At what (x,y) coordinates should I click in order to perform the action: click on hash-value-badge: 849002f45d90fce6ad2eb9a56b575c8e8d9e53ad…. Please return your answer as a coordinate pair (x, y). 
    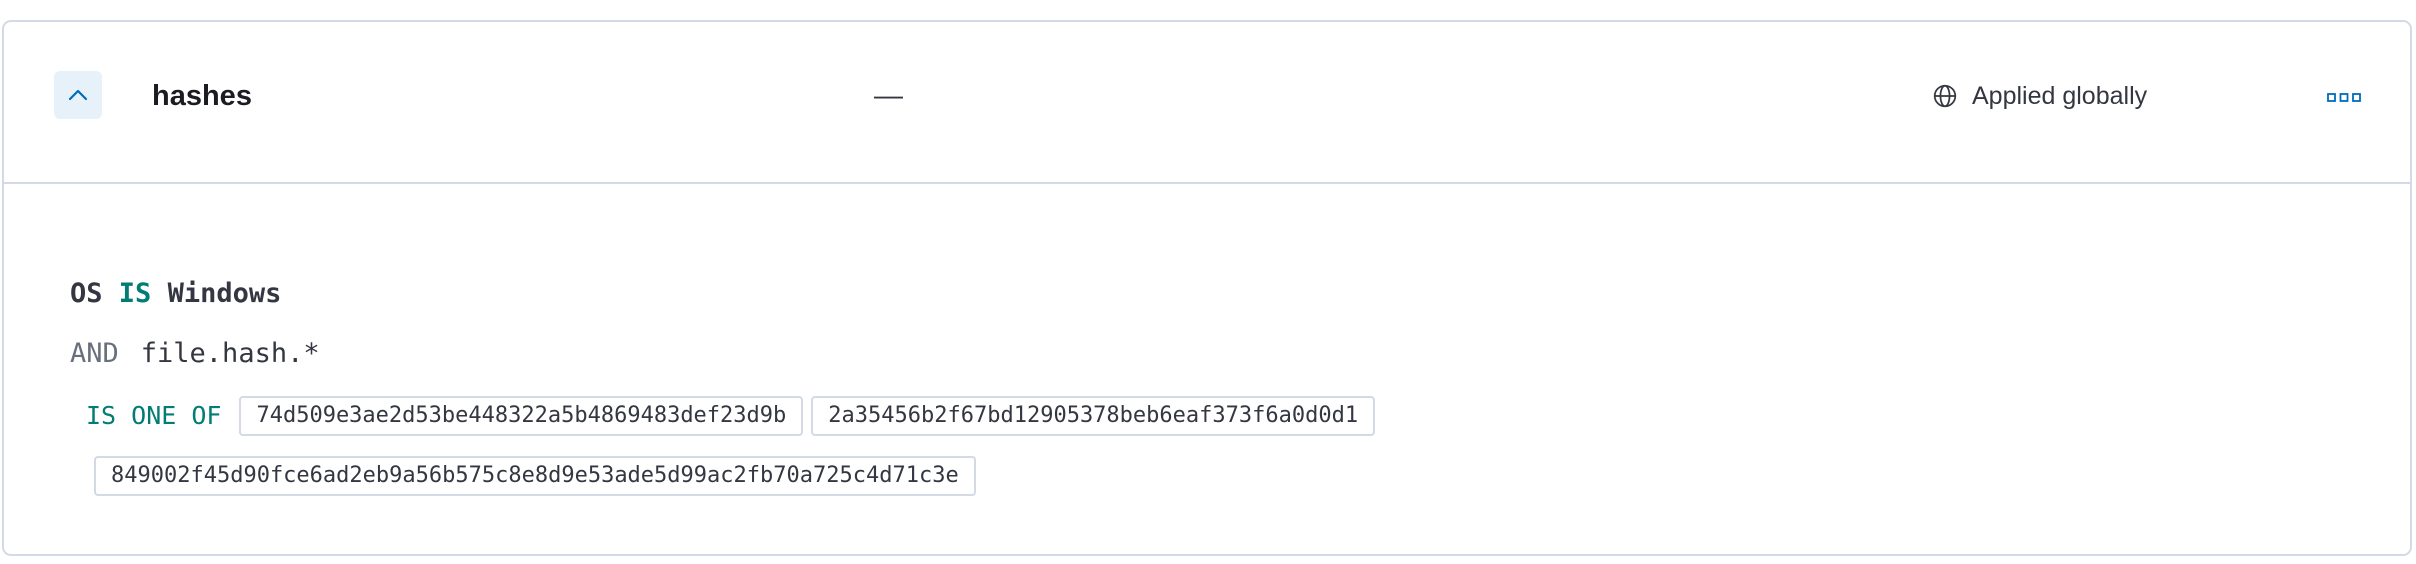
    Looking at the image, I should click on (535, 476).